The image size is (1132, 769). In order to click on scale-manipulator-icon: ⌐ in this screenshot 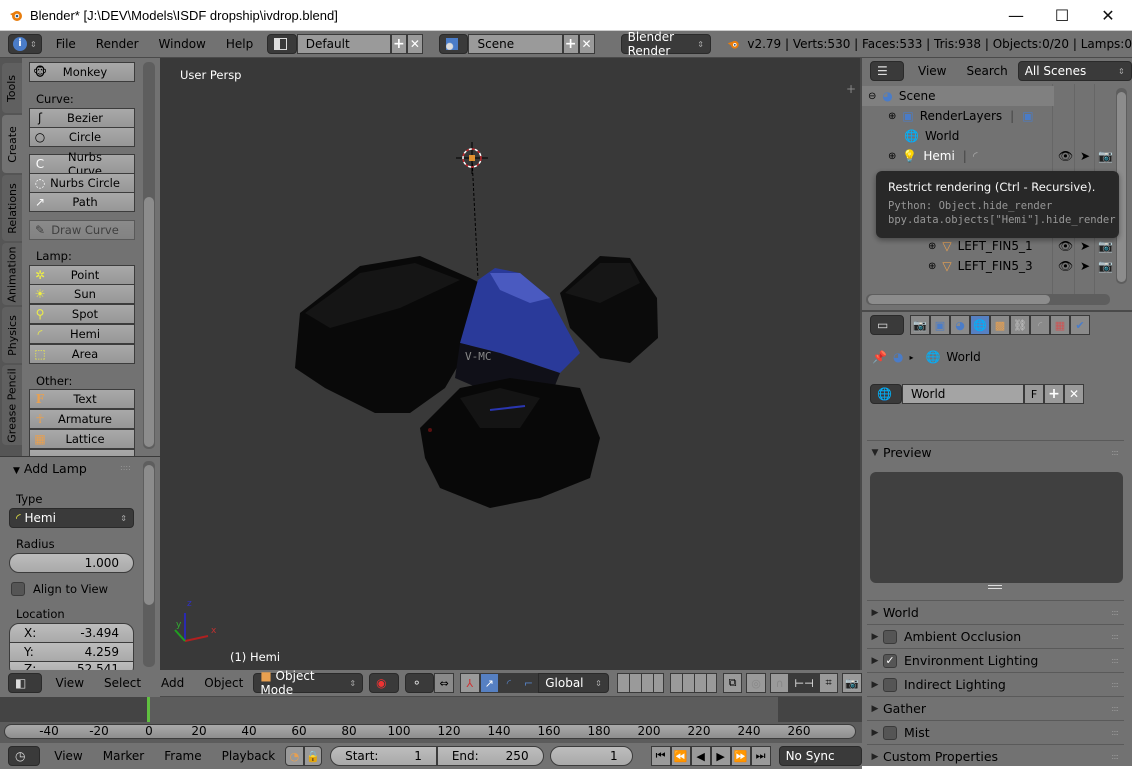, I will do `click(528, 683)`.